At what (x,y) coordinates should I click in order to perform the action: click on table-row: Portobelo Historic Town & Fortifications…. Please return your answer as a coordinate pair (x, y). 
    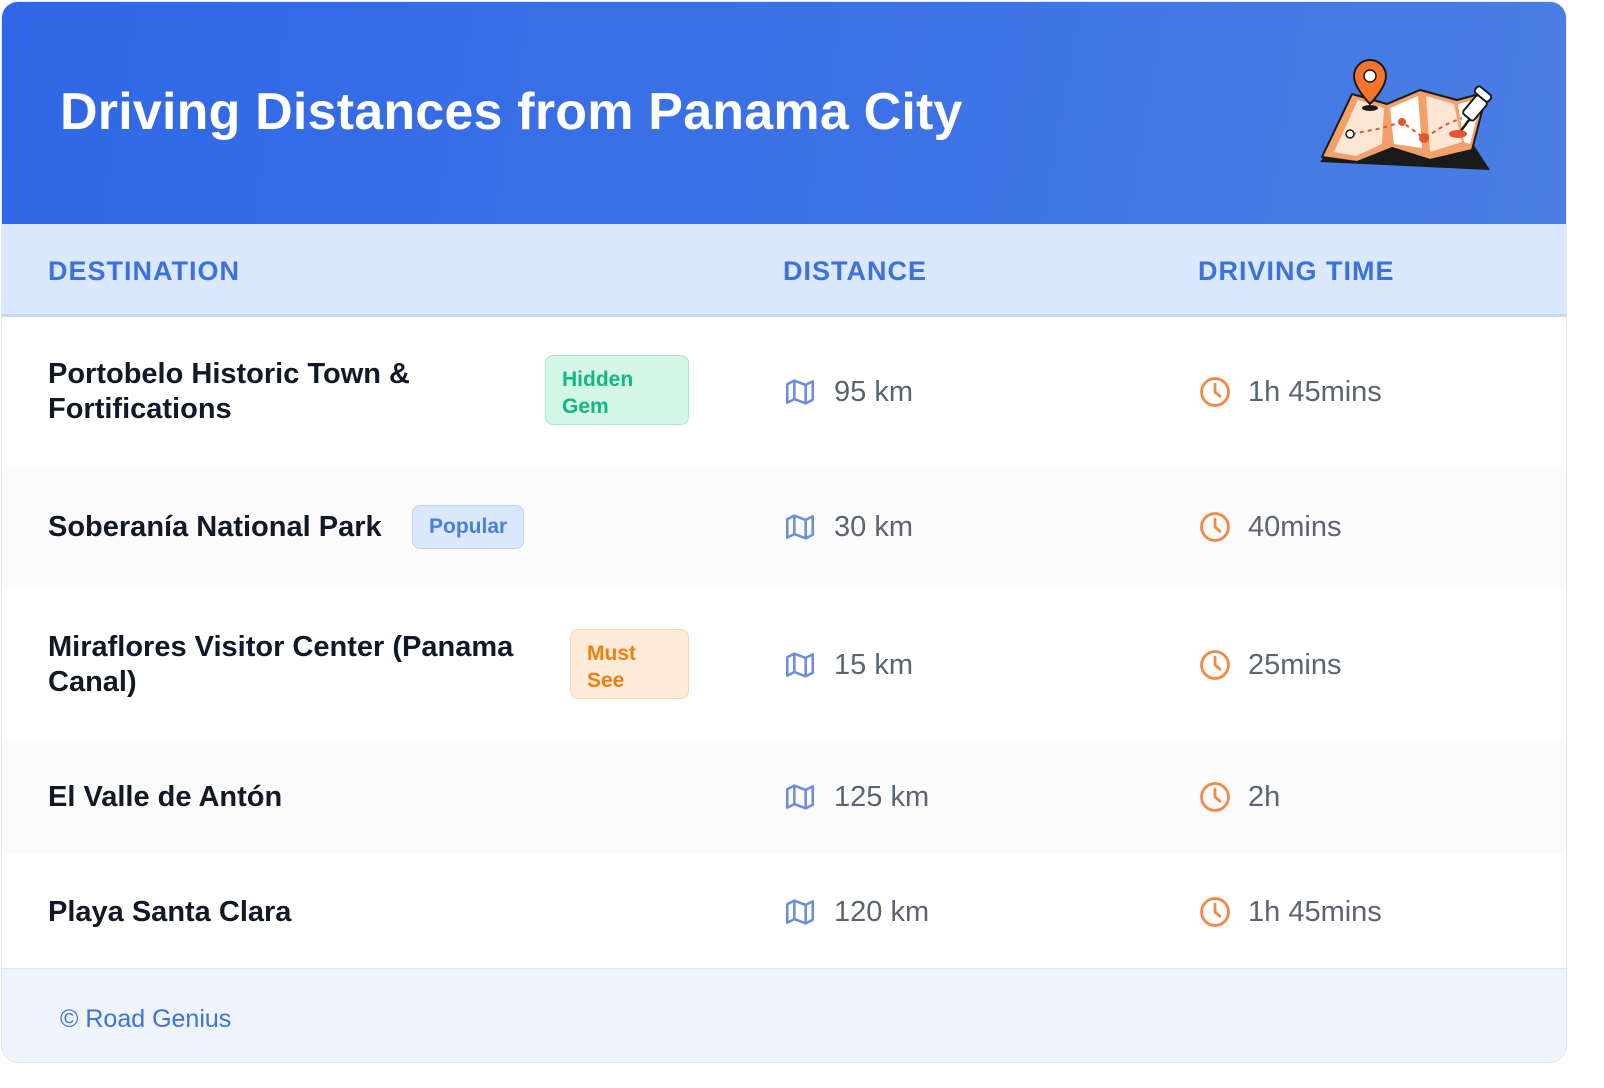
    Looking at the image, I should click on (784, 391).